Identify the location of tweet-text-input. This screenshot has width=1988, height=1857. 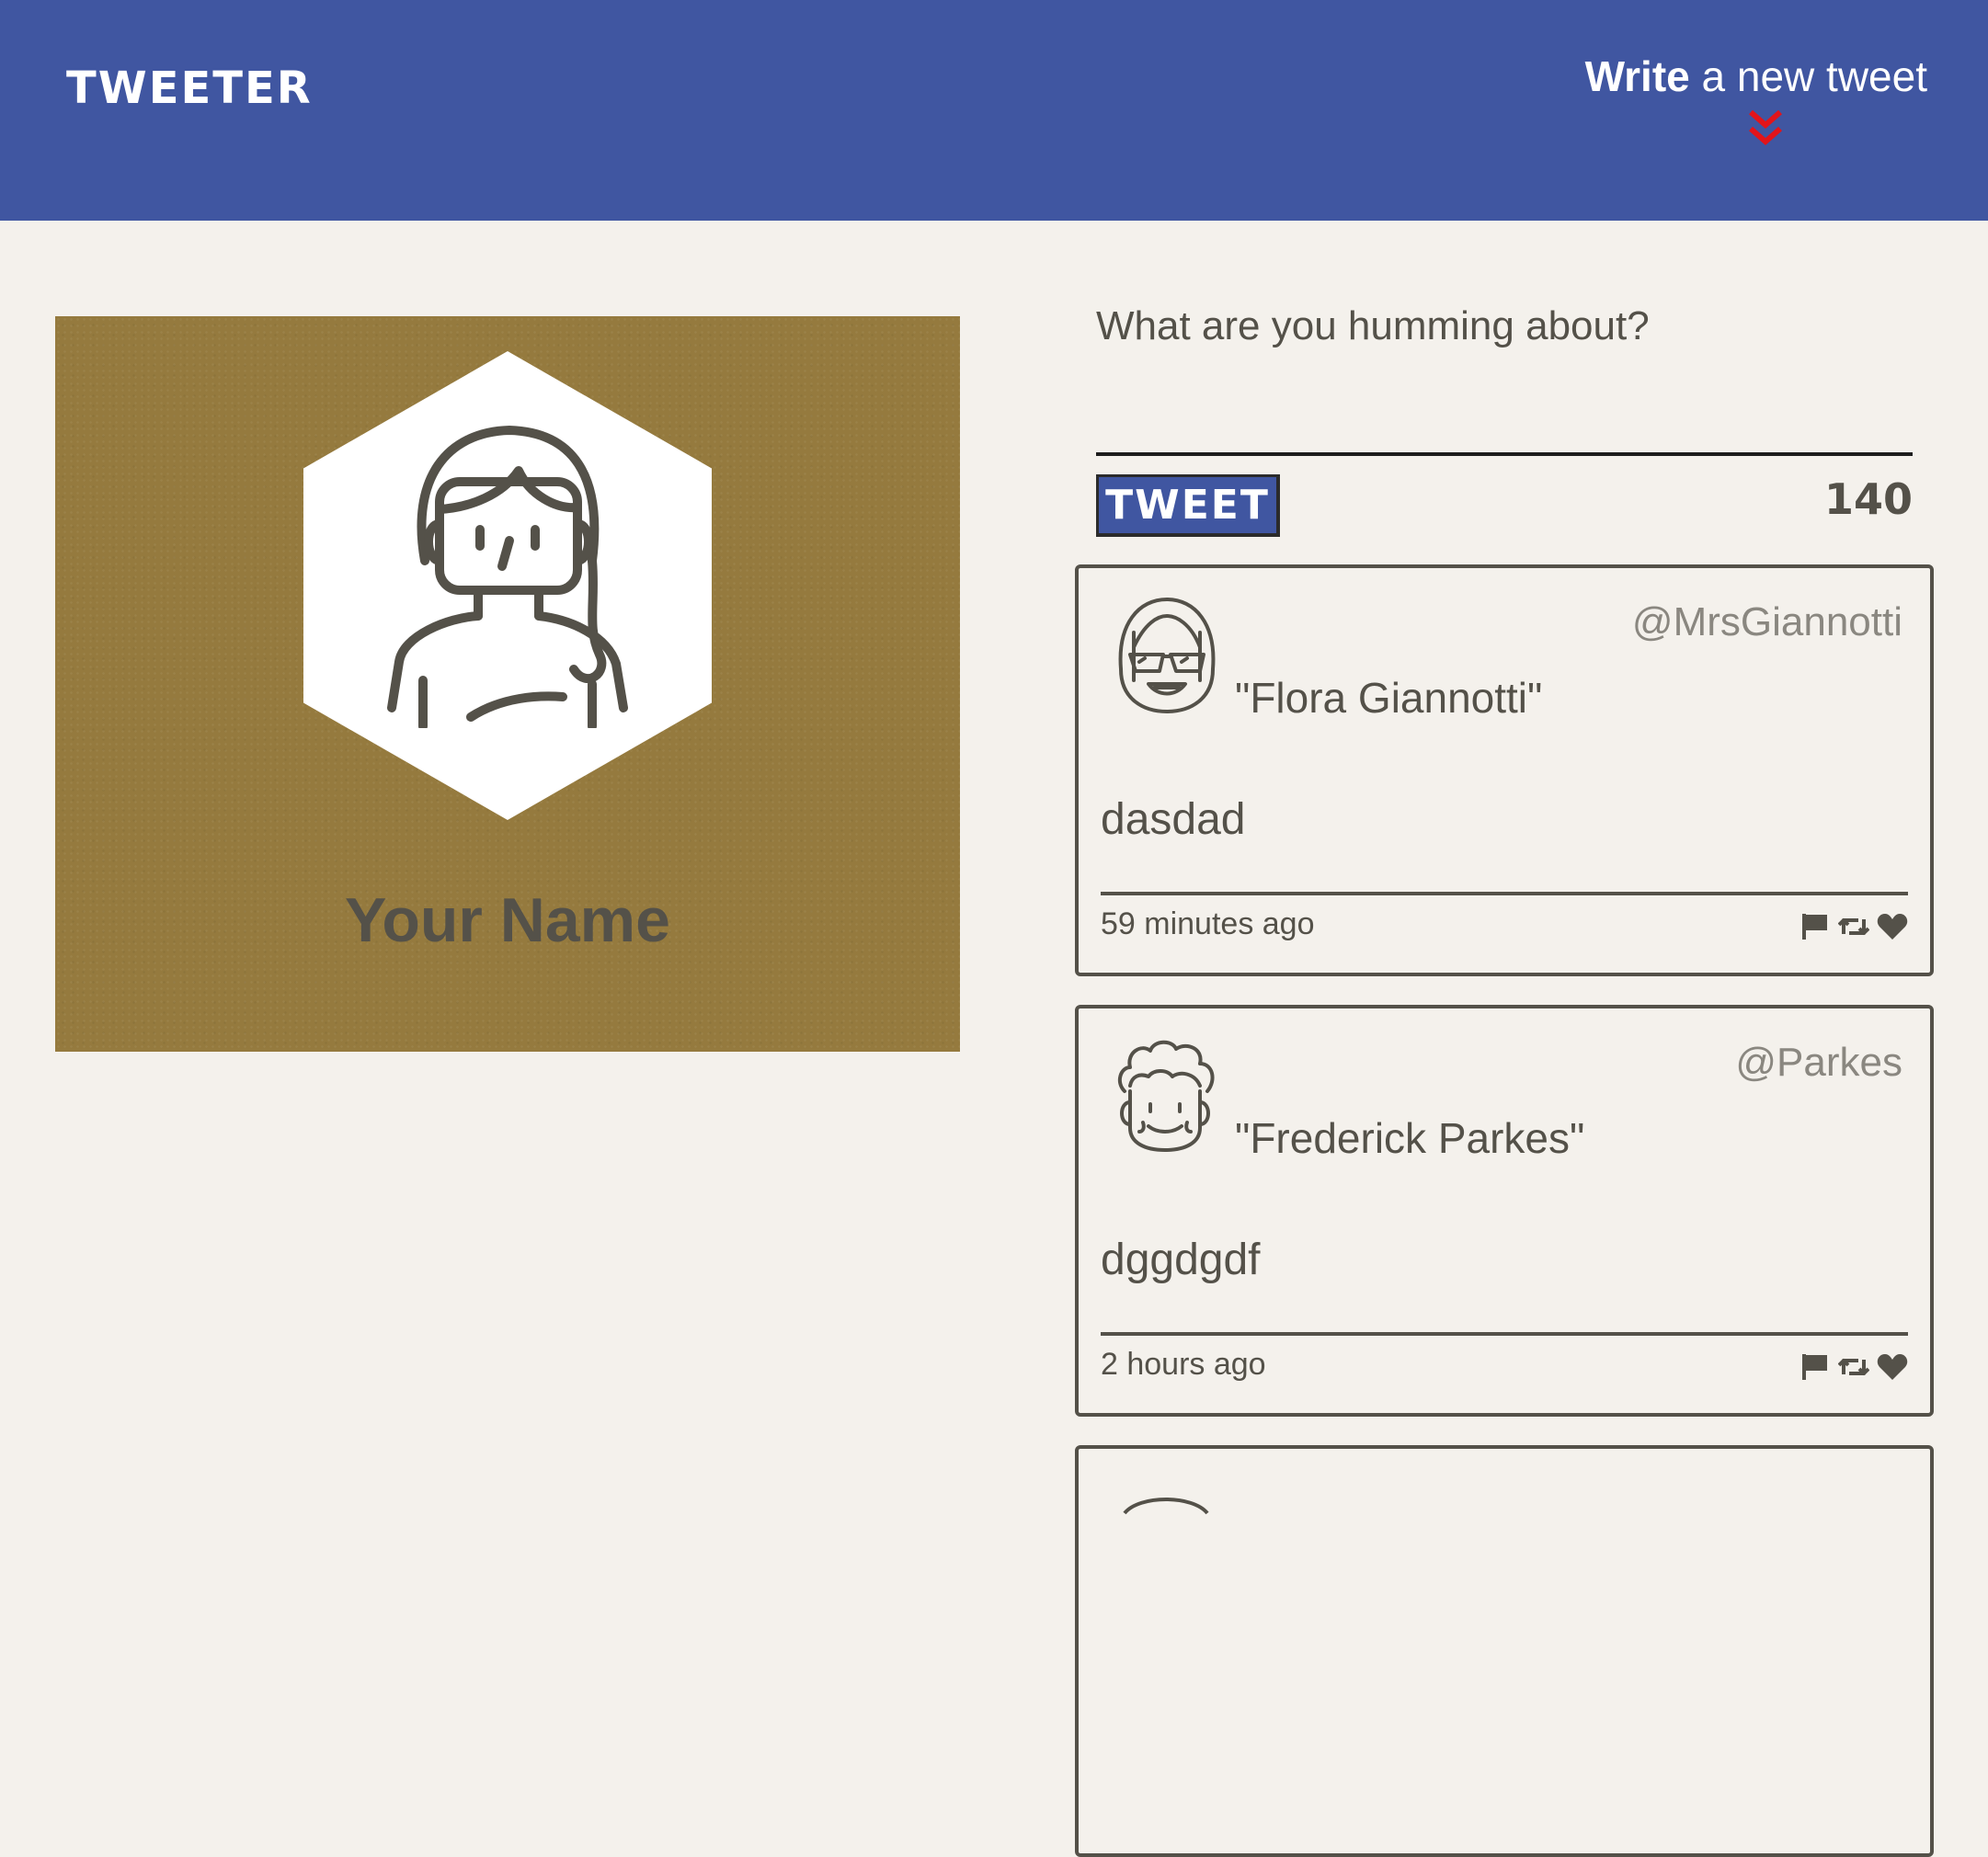
(1505, 380).